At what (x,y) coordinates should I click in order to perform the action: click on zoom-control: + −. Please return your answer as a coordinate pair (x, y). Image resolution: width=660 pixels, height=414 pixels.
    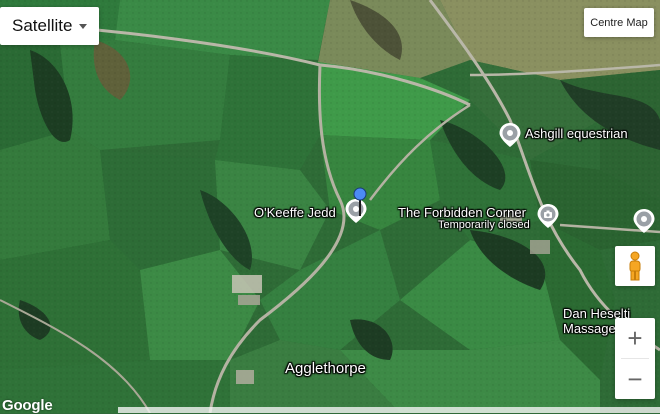
    Looking at the image, I should click on (635, 358).